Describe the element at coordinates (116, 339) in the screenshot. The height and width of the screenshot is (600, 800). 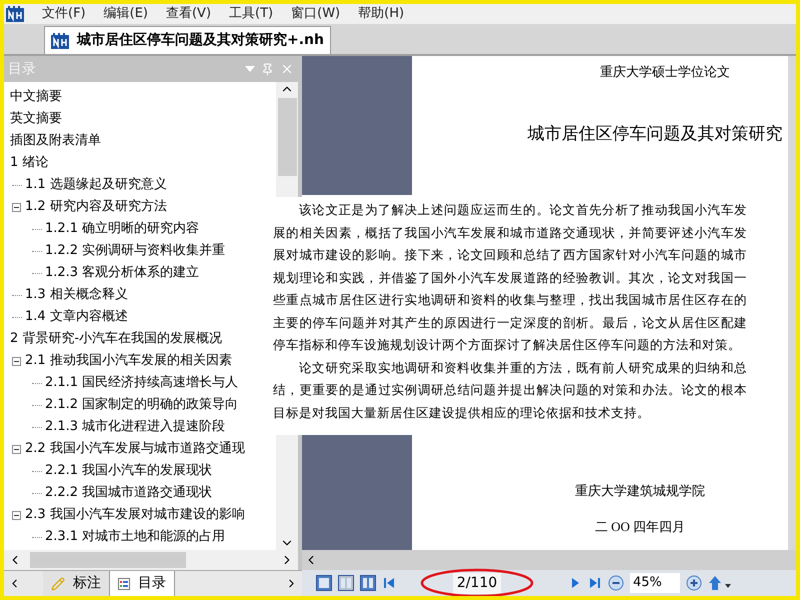
I see `toc-item: 2 背景研究-小汽车在我国的发展概况` at that location.